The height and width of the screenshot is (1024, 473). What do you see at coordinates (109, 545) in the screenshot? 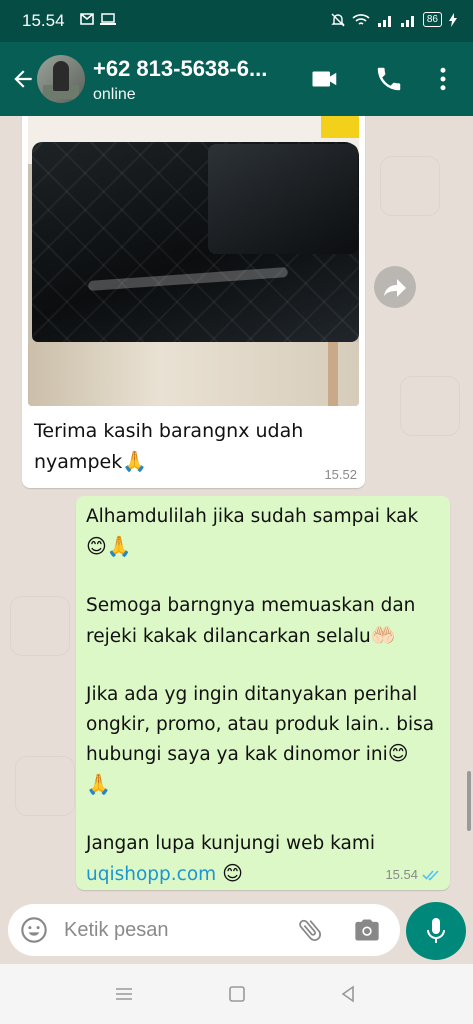
I see `smile-pray-emoji: 😊🙏` at bounding box center [109, 545].